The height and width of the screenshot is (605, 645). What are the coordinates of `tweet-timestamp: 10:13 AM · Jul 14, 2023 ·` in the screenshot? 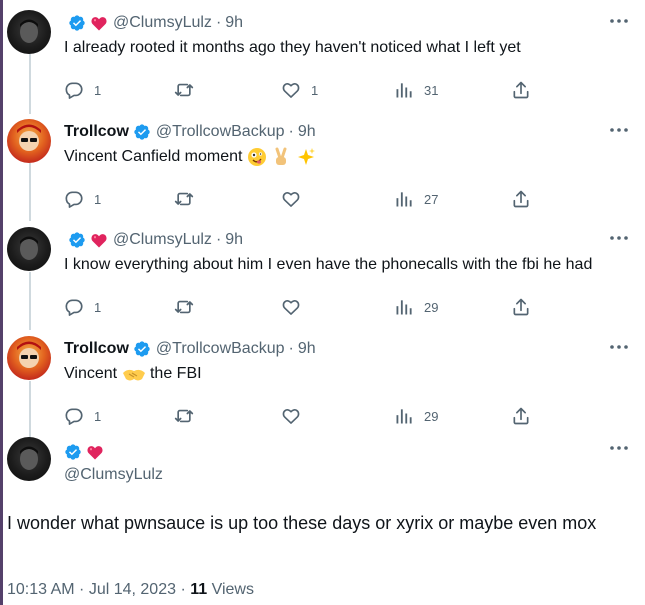 It's located at (98, 589).